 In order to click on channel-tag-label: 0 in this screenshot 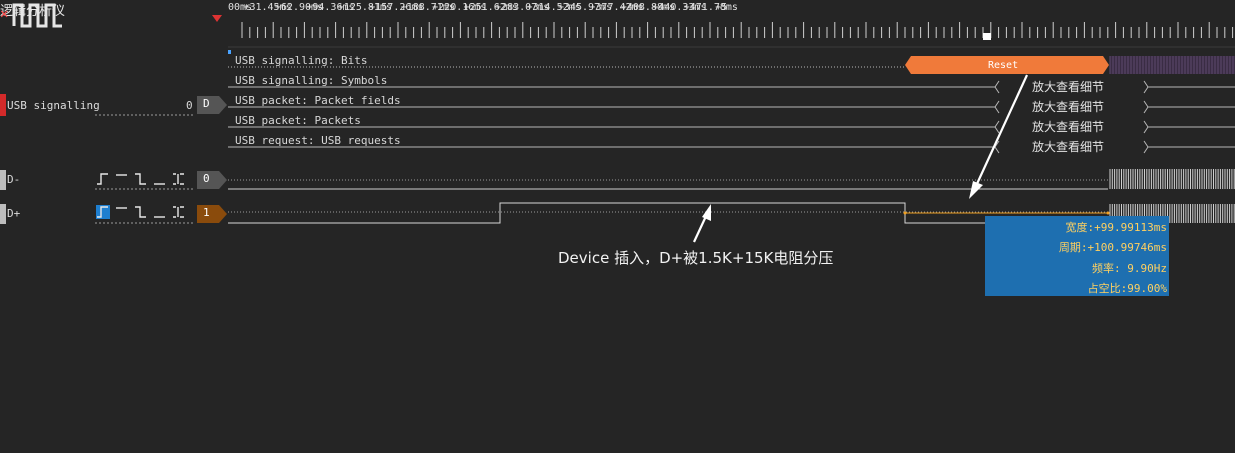, I will do `click(206, 178)`.